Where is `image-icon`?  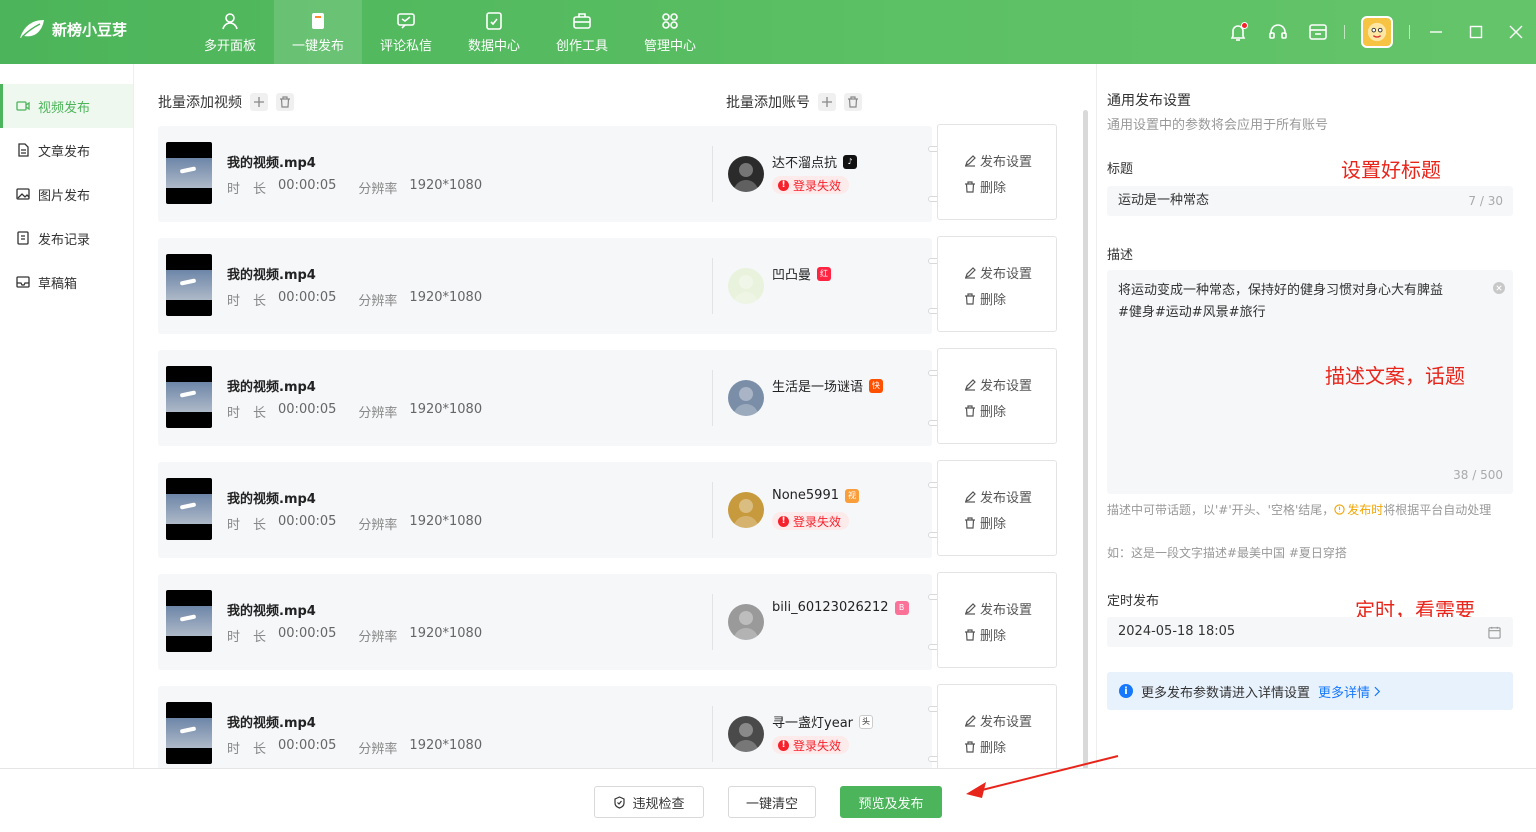 image-icon is located at coordinates (23, 194).